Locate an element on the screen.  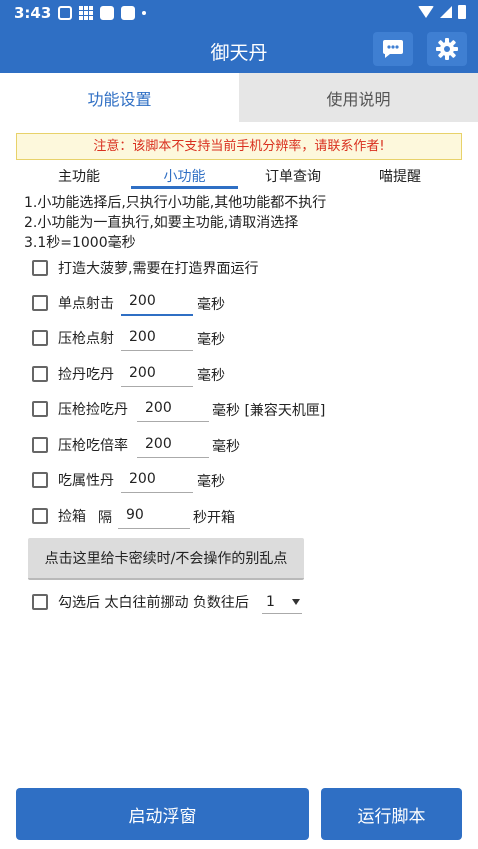
press-shot-unit: 毫秒 is located at coordinates (211, 340).